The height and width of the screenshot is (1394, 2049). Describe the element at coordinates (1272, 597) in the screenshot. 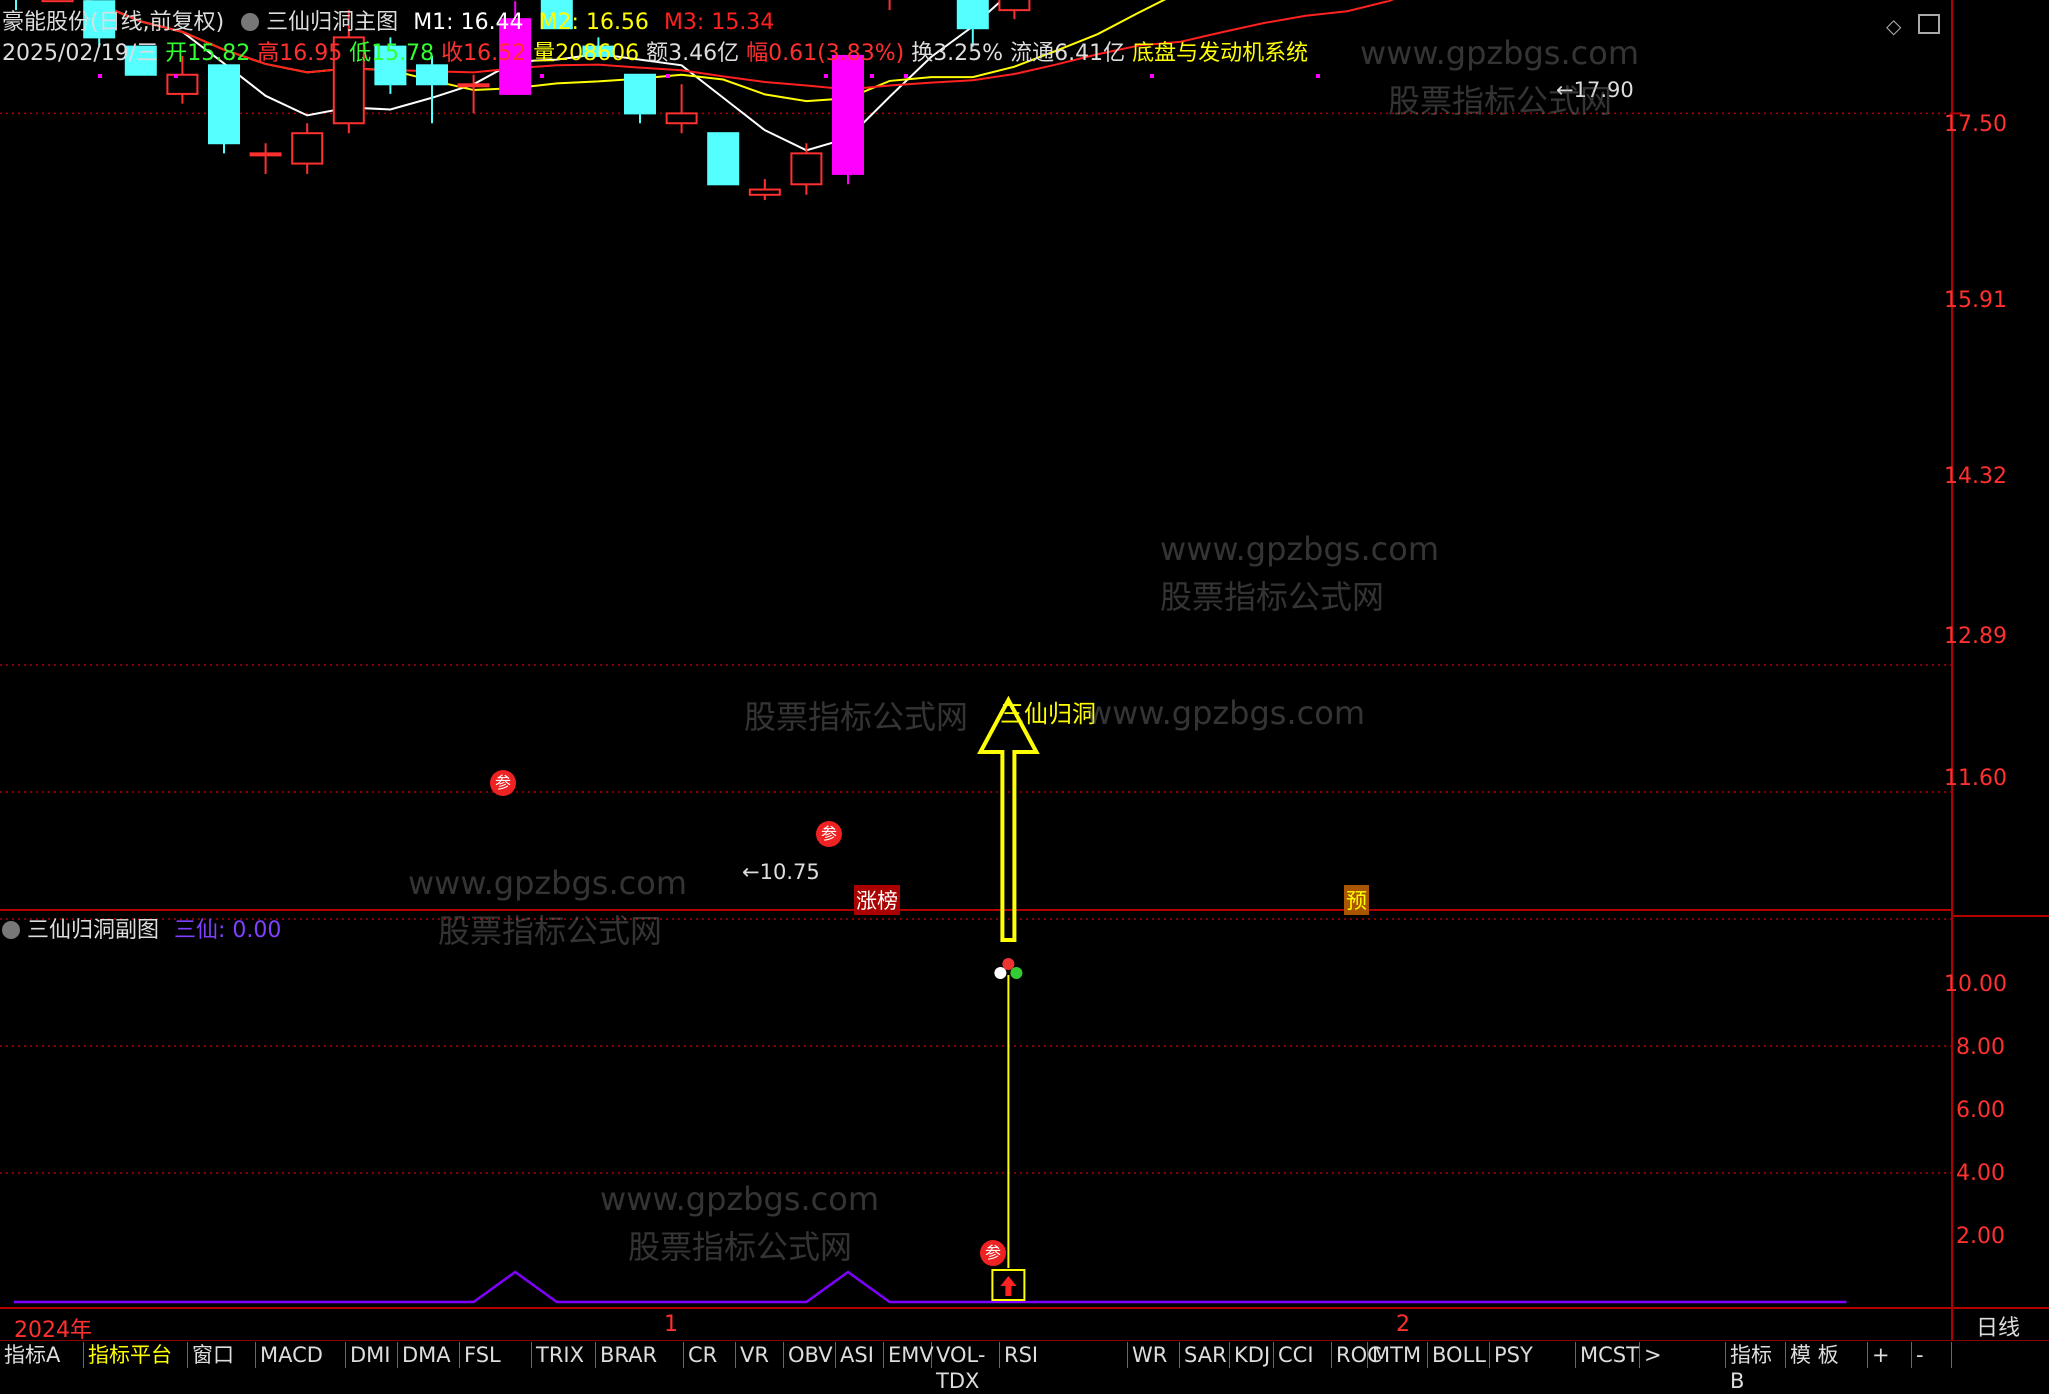

I see `watermark-name-2: 股票指标公式网` at that location.